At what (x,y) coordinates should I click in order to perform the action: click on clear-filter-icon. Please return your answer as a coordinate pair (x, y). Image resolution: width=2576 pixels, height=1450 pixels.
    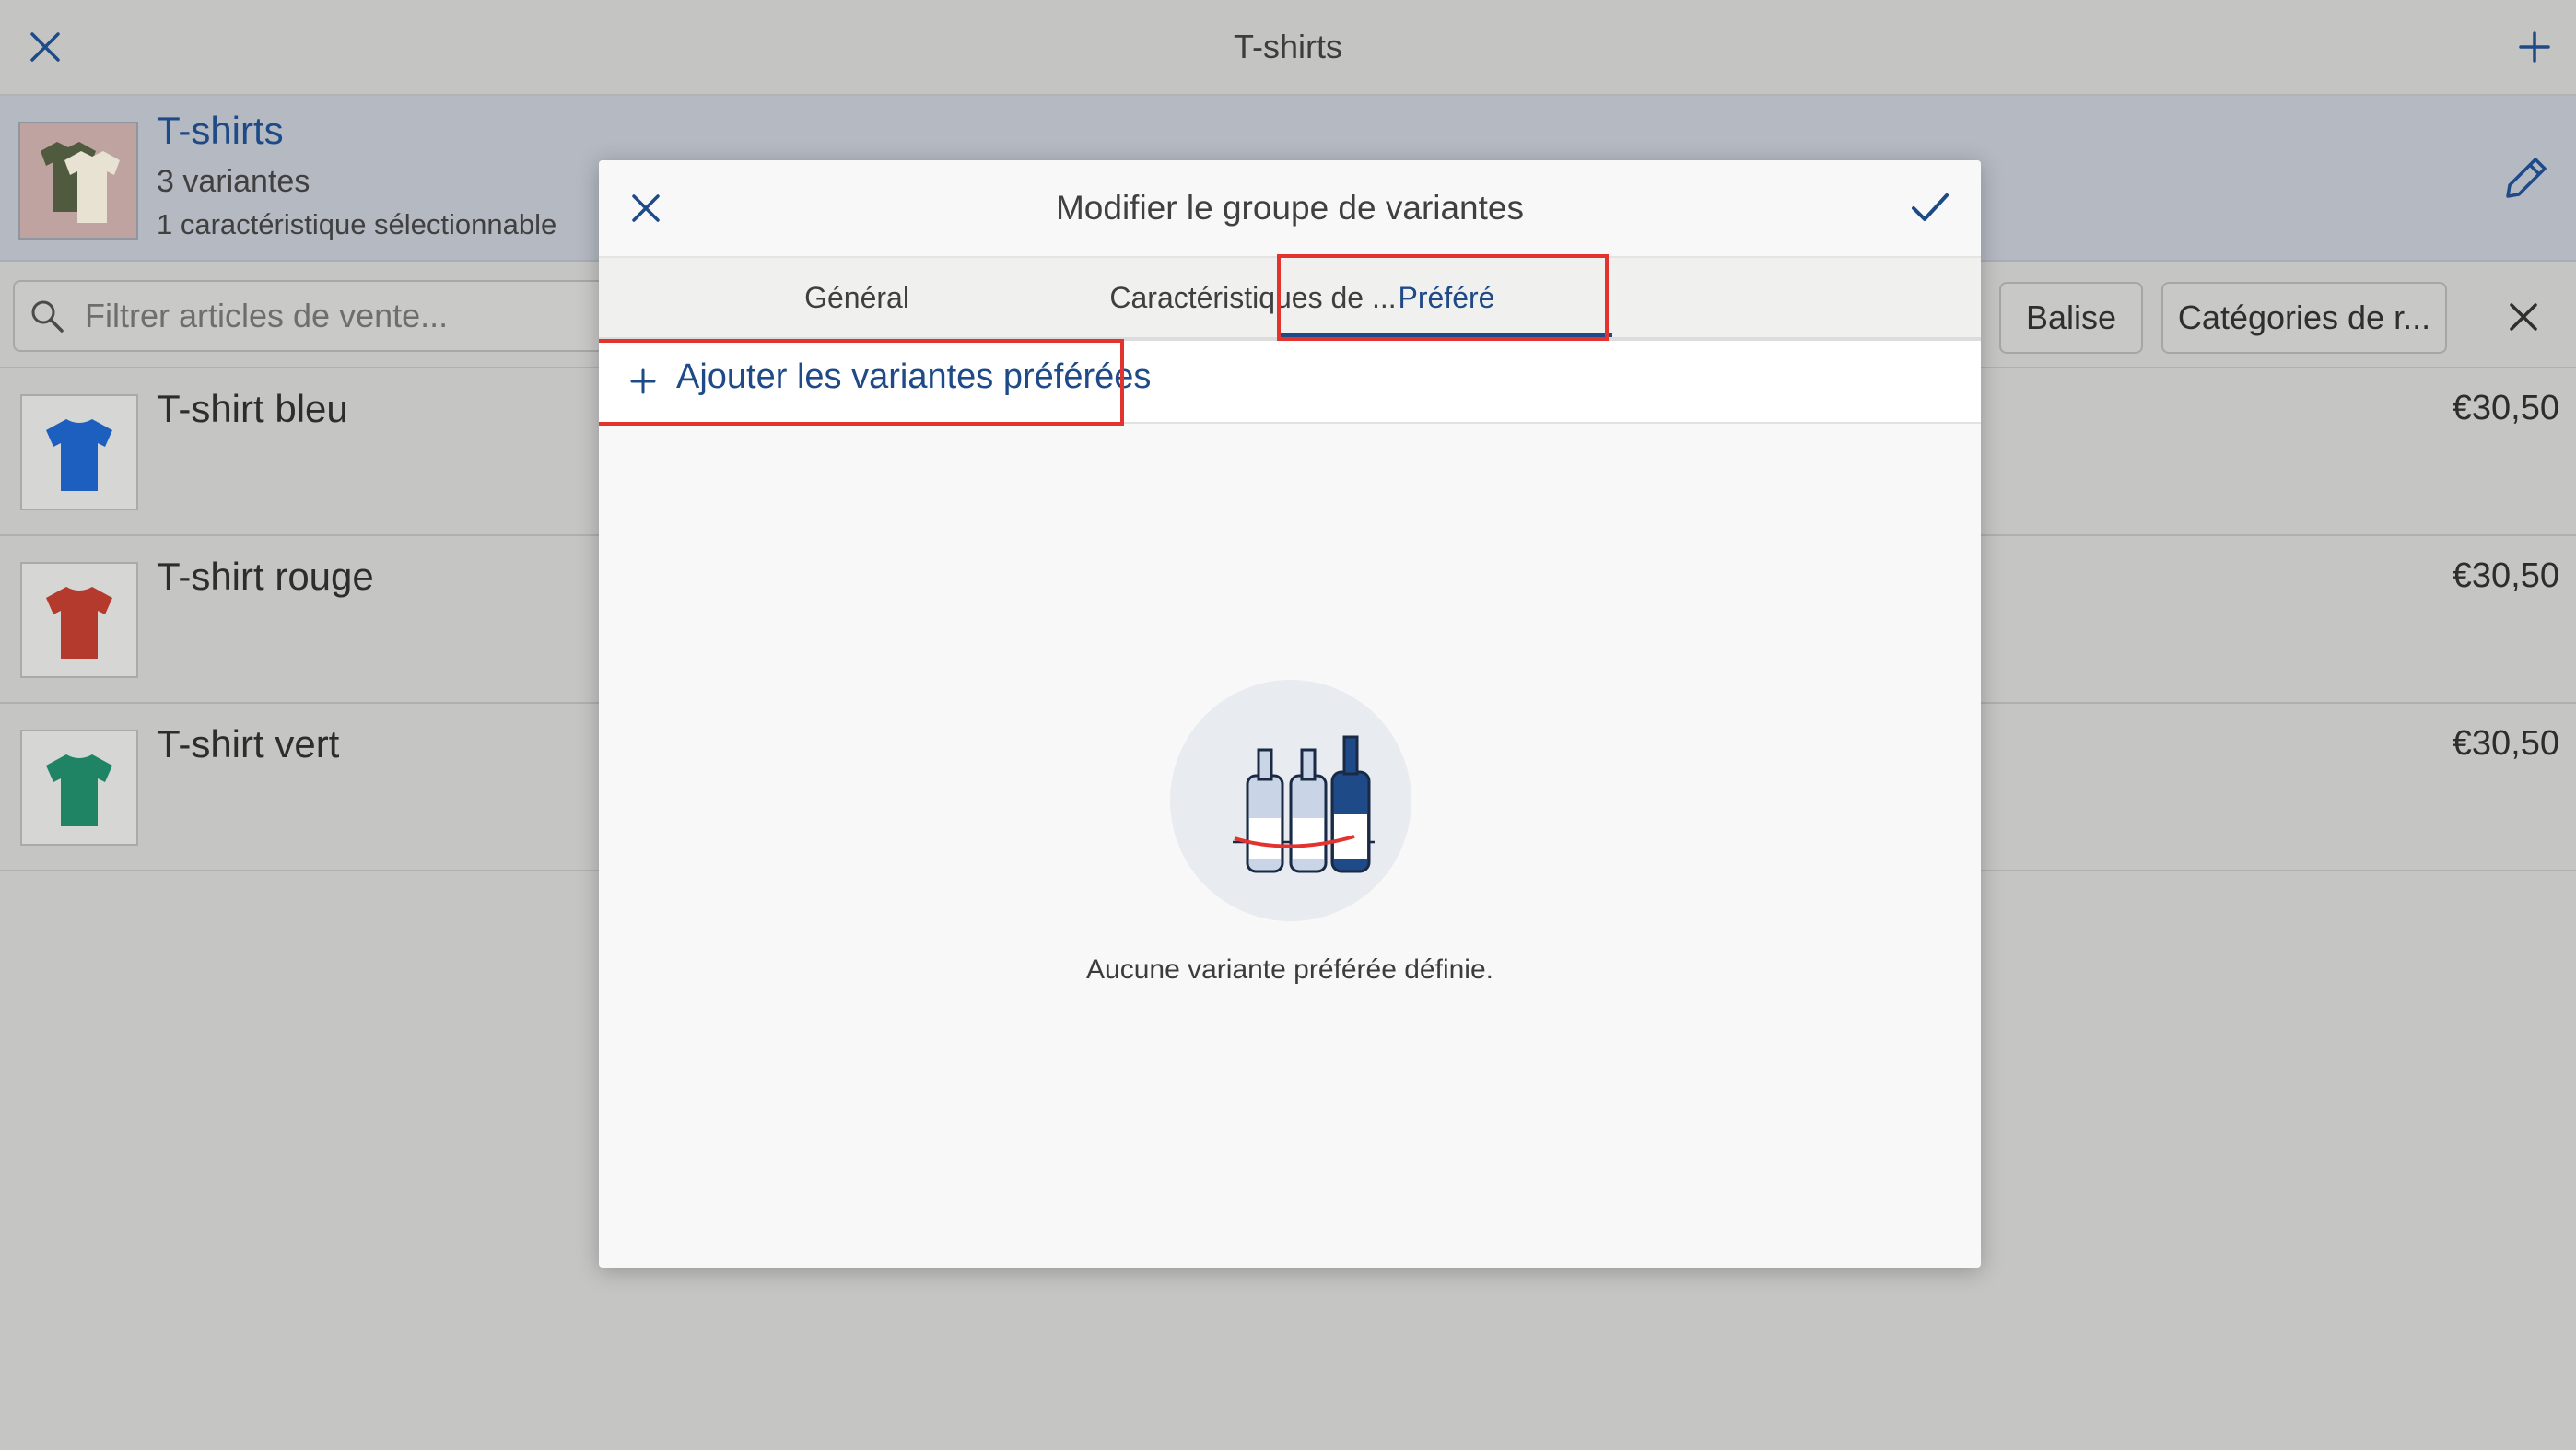
    Looking at the image, I should click on (2523, 317).